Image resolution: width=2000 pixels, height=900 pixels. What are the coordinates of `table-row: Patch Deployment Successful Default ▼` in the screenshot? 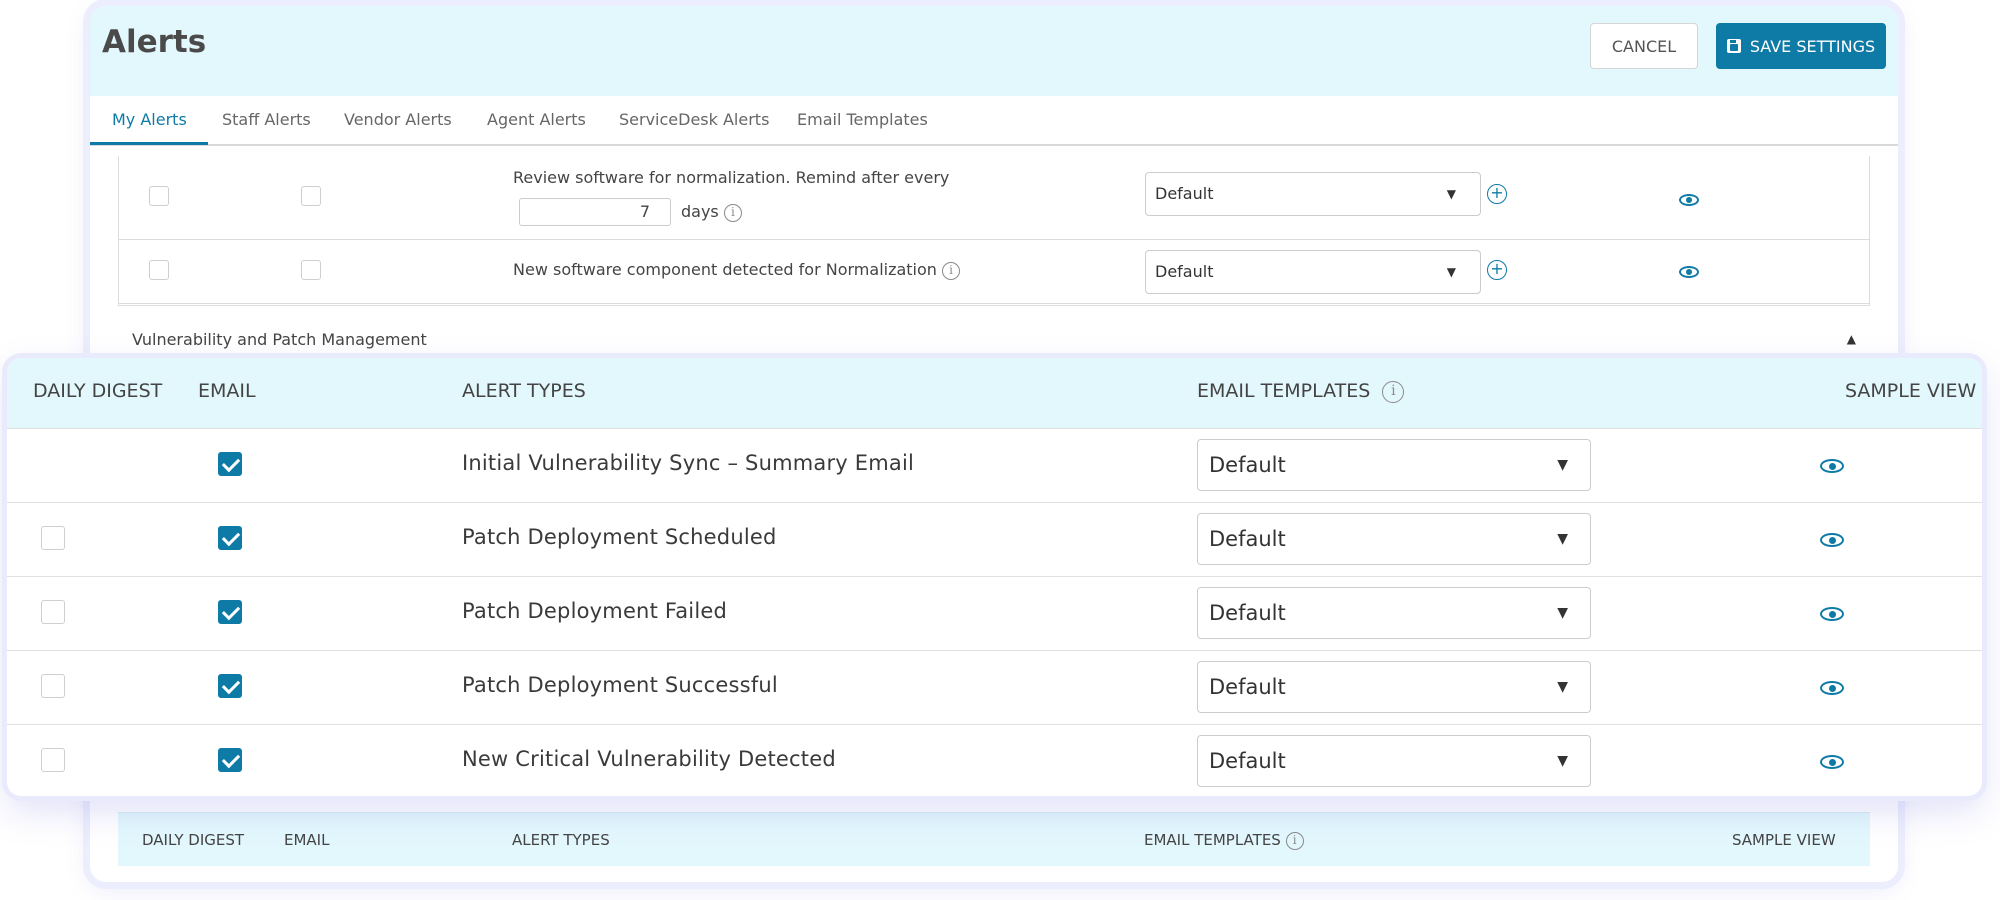 It's located at (994, 687).